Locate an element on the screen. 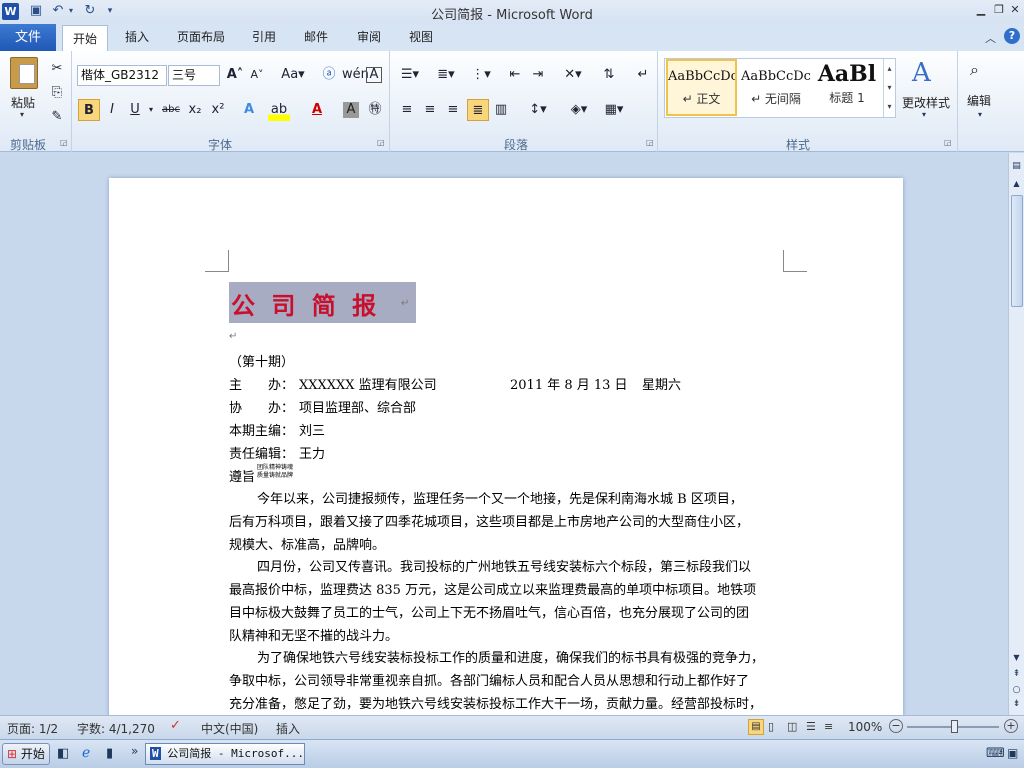  styles-scroll: ▴ ▾ ▾ is located at coordinates (889, 88).